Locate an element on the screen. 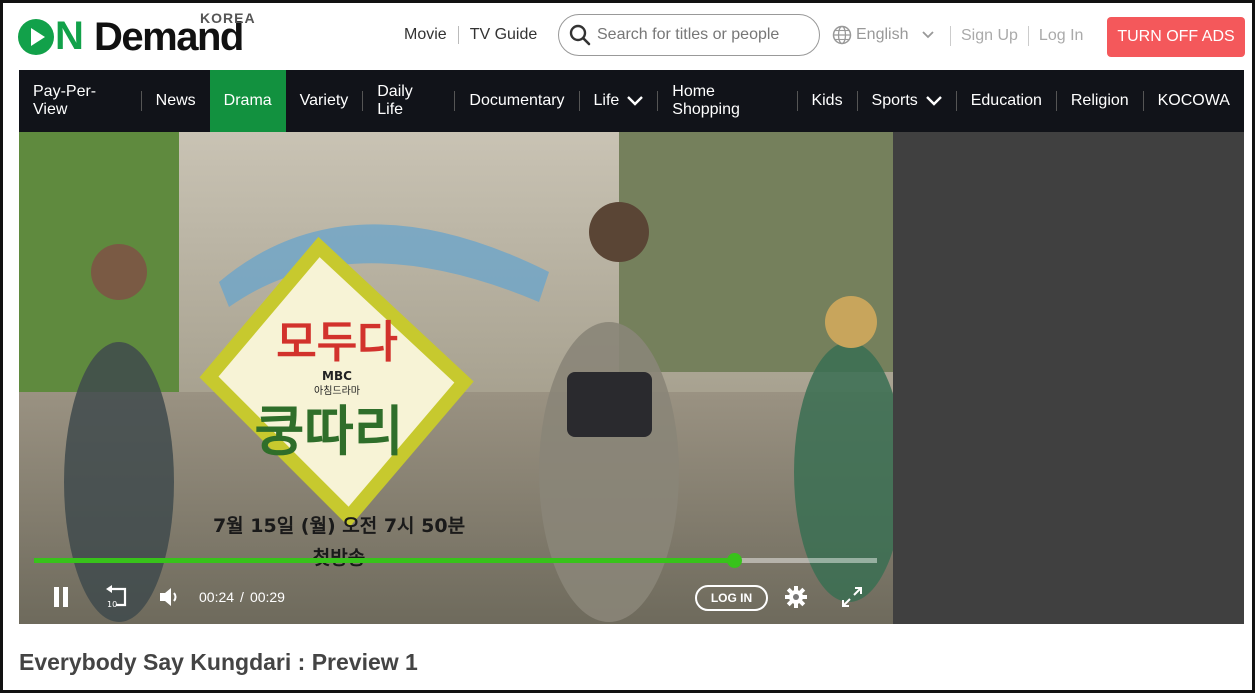 This screenshot has width=1255, height=693. nav-item-label: Religion is located at coordinates (1099, 100).